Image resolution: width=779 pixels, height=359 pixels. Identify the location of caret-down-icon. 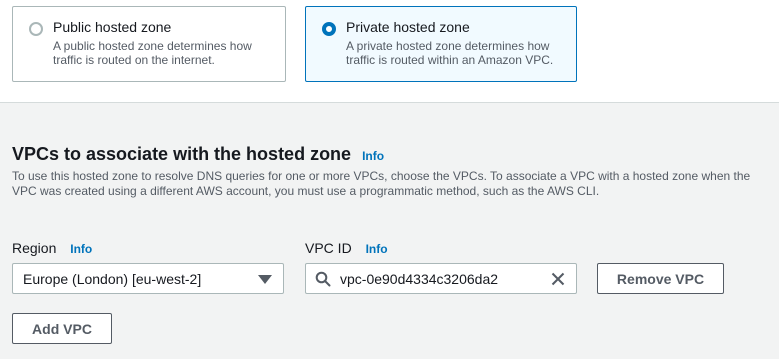
(265, 279).